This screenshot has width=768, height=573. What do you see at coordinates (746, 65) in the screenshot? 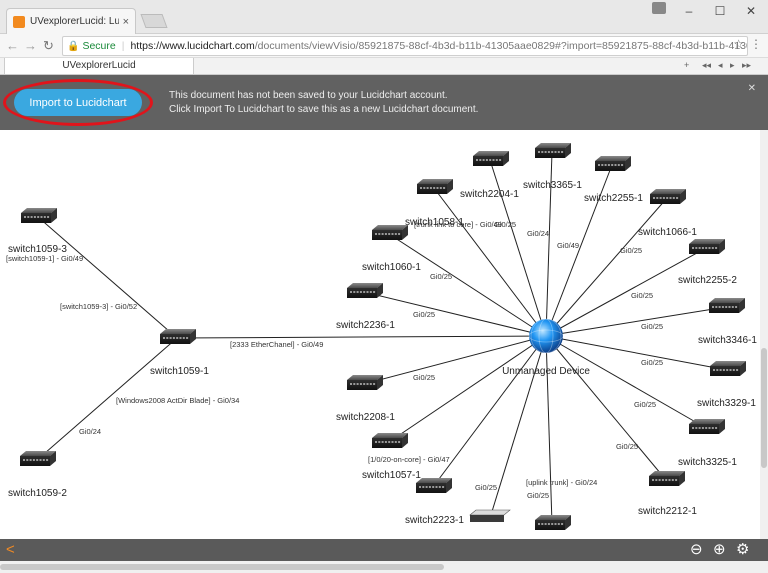
I see `last-page-icon: ▸▸` at bounding box center [746, 65].